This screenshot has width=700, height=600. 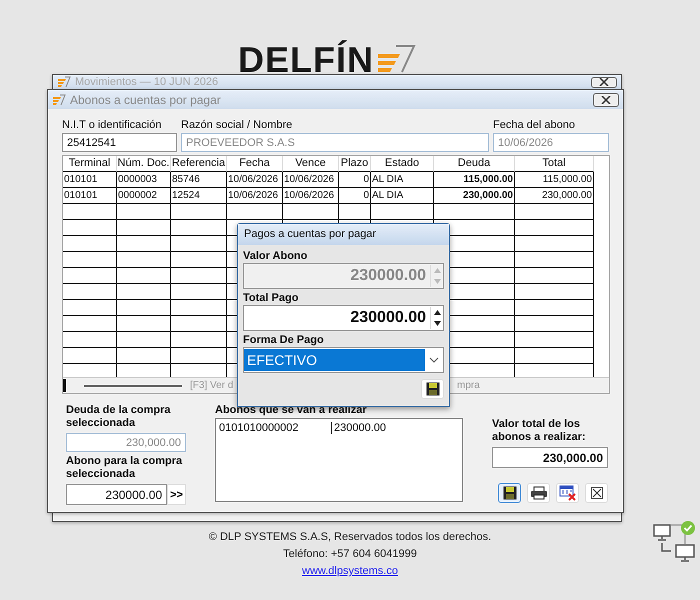 I want to click on field-label: Fecha del abono, so click(x=534, y=125).